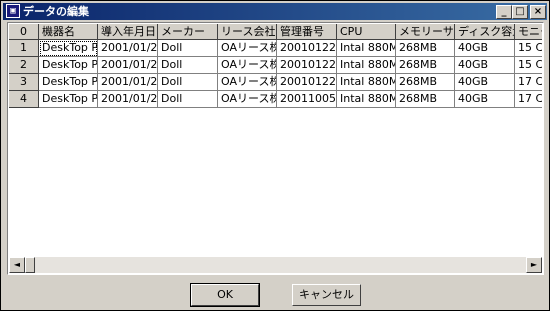 This screenshot has height=311, width=550. Describe the element at coordinates (24, 32) in the screenshot. I see `grid-corner-header: 0` at that location.